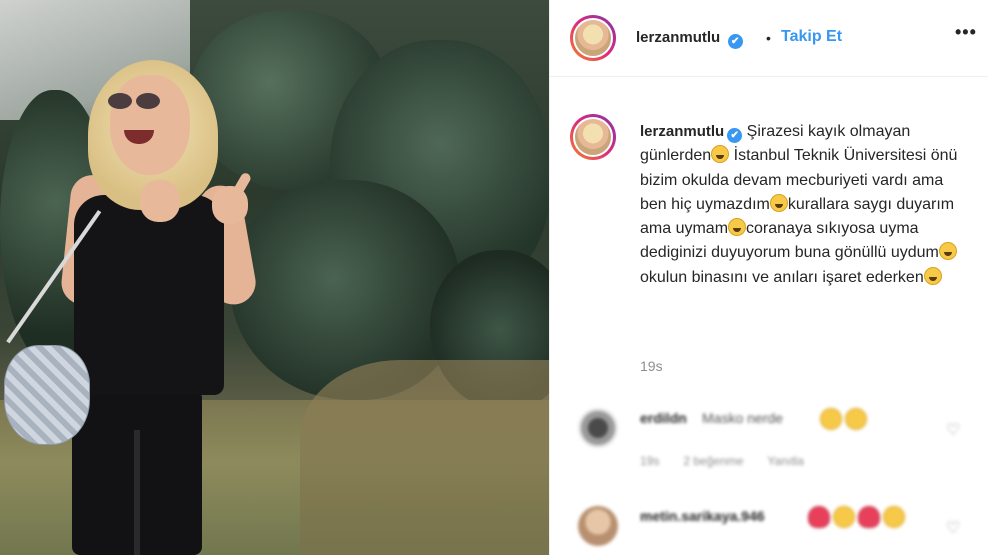 This screenshot has width=988, height=555. I want to click on username-link: lerzanmutlu, so click(678, 37).